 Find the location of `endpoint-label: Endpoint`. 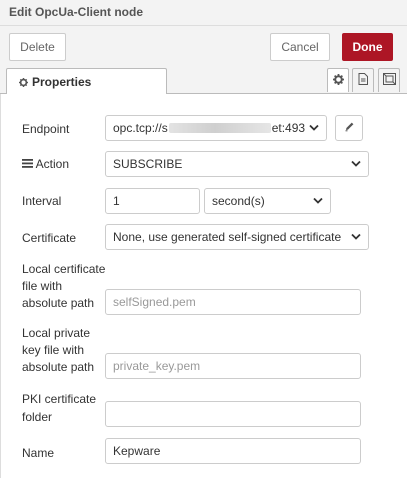

endpoint-label: Endpoint is located at coordinates (46, 129).